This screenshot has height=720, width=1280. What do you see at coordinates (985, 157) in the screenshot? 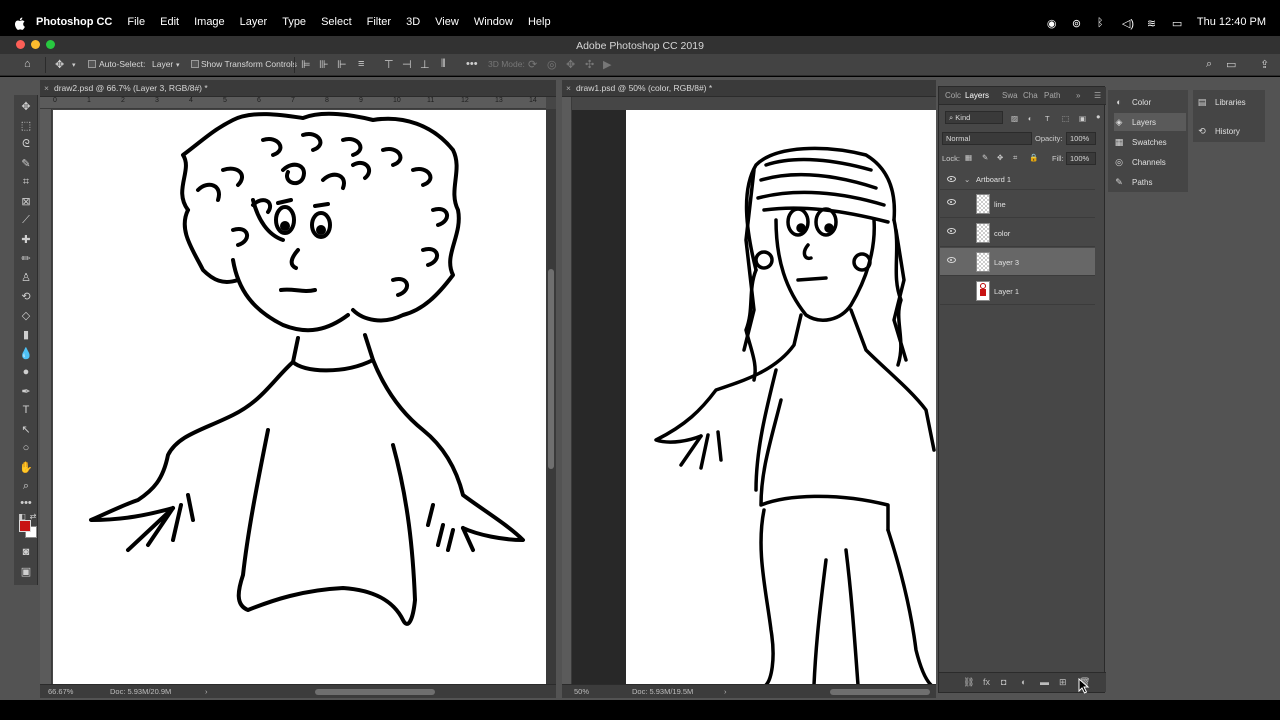
I see `lock-image-icon: ✎` at bounding box center [985, 157].